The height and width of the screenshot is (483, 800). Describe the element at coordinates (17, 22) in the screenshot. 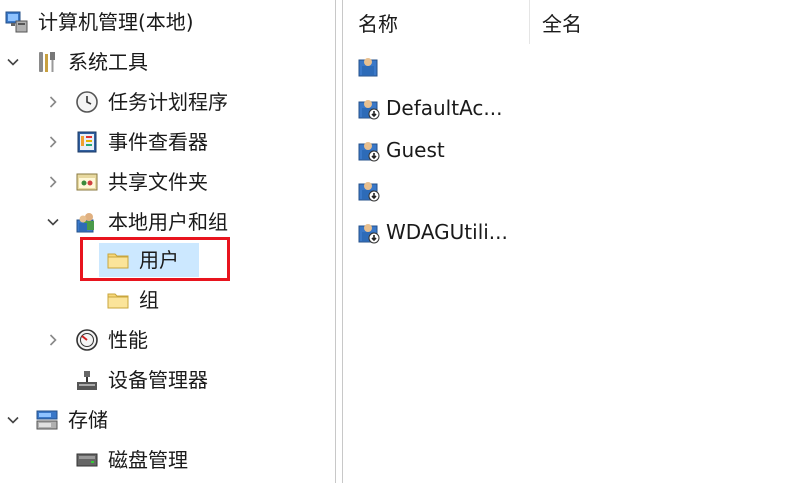

I see `computer-management-icon` at that location.